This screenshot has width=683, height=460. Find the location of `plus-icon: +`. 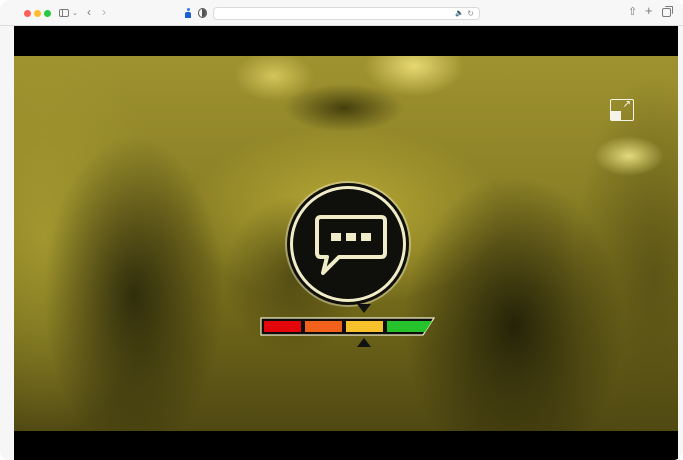

plus-icon: + is located at coordinates (649, 10).